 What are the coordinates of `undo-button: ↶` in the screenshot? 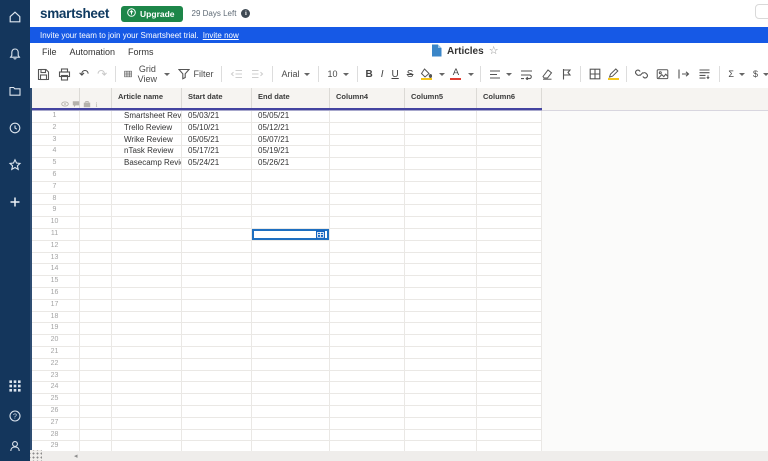 It's located at (84, 74).